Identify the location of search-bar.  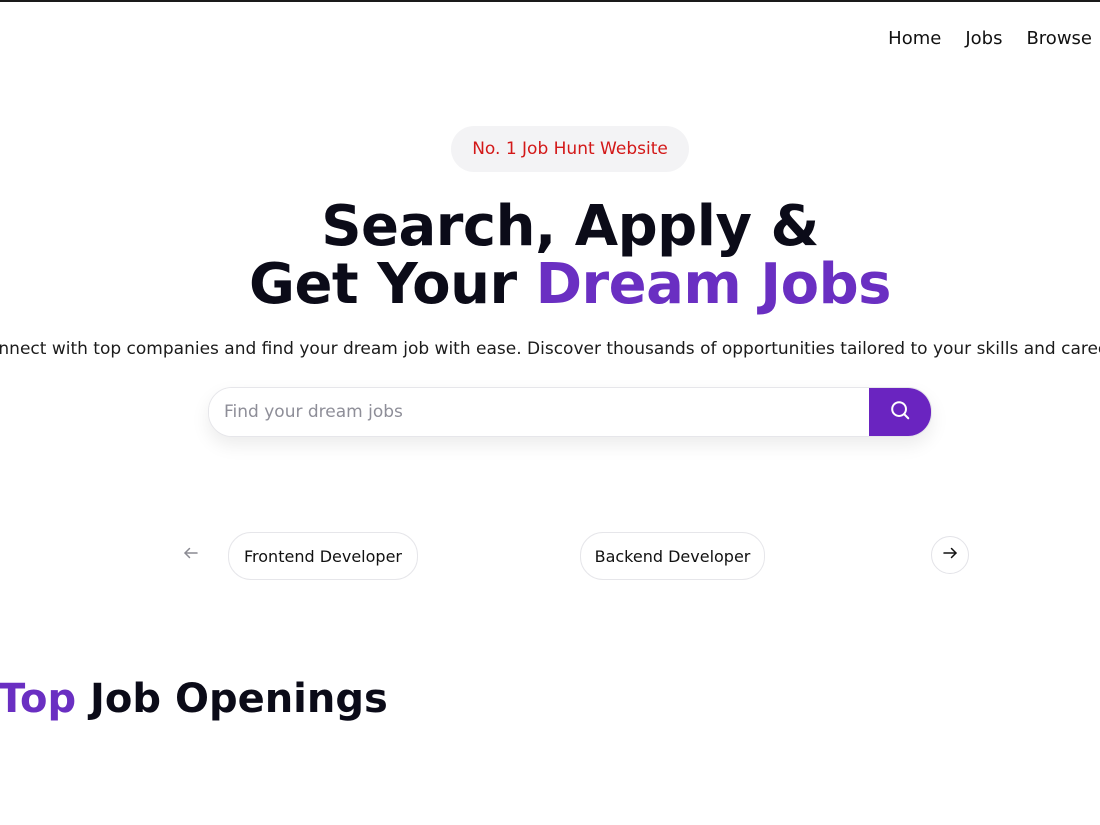
(570, 412).